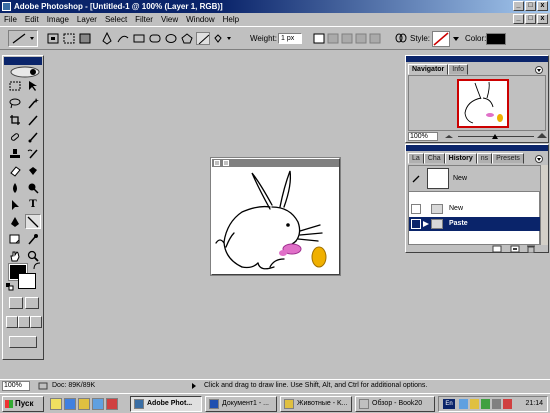 This screenshot has height=413, width=550. I want to click on navigator-view-box, so click(483, 103).